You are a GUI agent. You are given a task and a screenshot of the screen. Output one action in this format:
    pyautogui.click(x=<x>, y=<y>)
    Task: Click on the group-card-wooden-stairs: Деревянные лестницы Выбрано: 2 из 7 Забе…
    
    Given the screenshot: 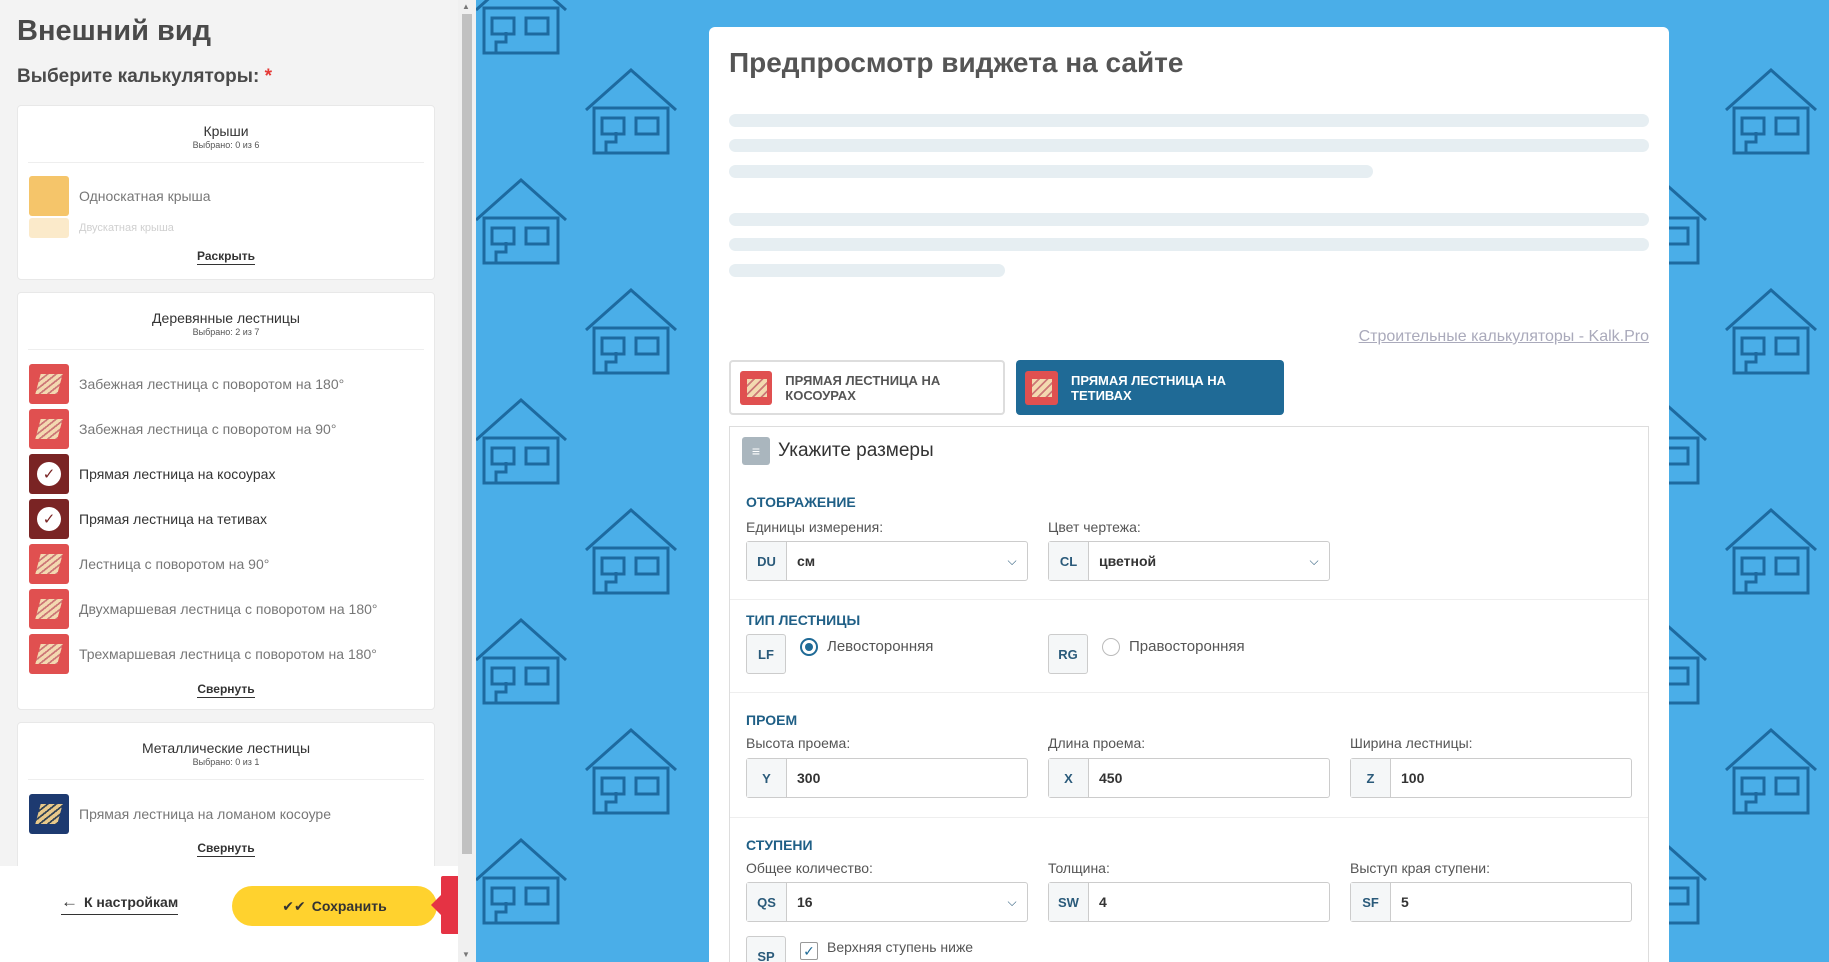 What is the action you would take?
    pyautogui.click(x=226, y=501)
    